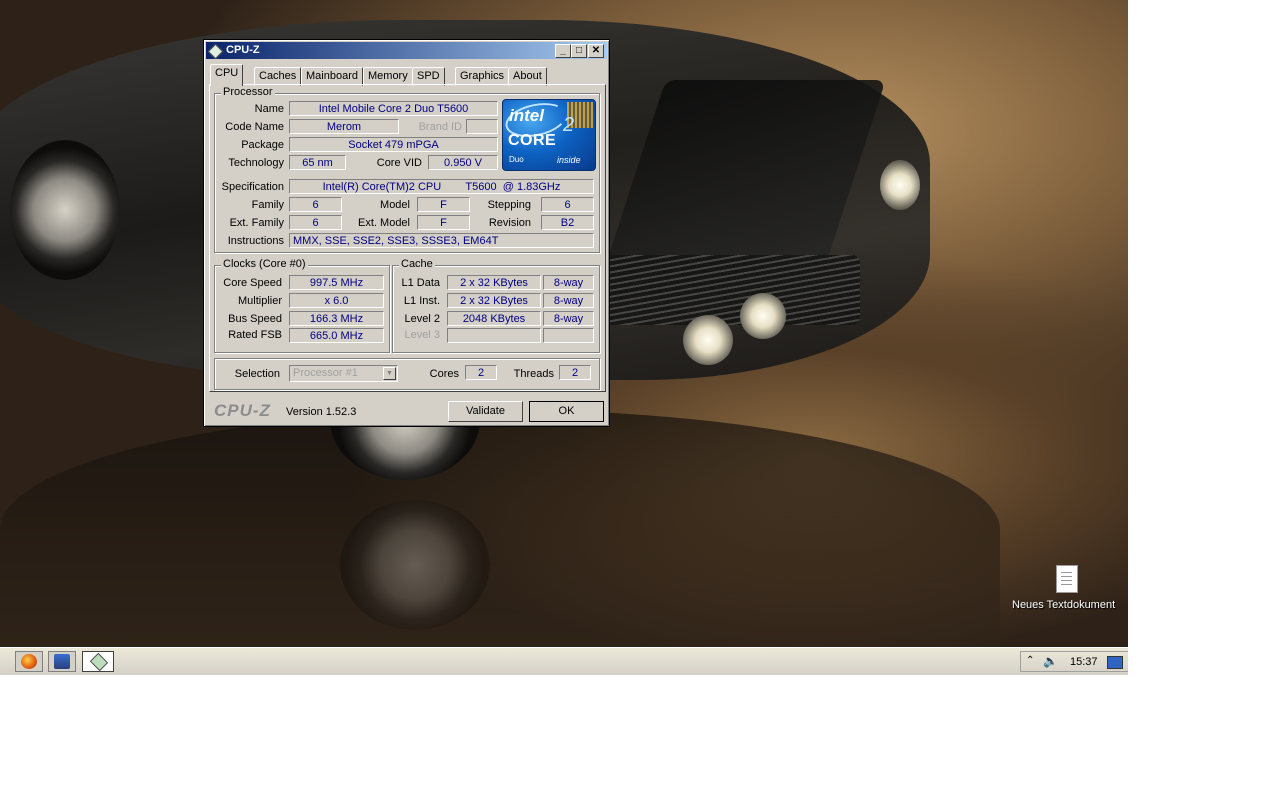 The height and width of the screenshot is (799, 1279). What do you see at coordinates (441, 186) in the screenshot?
I see `specification-value: Intel(R) Core(TM)2 CPU T5600 @ 1.83GHz` at bounding box center [441, 186].